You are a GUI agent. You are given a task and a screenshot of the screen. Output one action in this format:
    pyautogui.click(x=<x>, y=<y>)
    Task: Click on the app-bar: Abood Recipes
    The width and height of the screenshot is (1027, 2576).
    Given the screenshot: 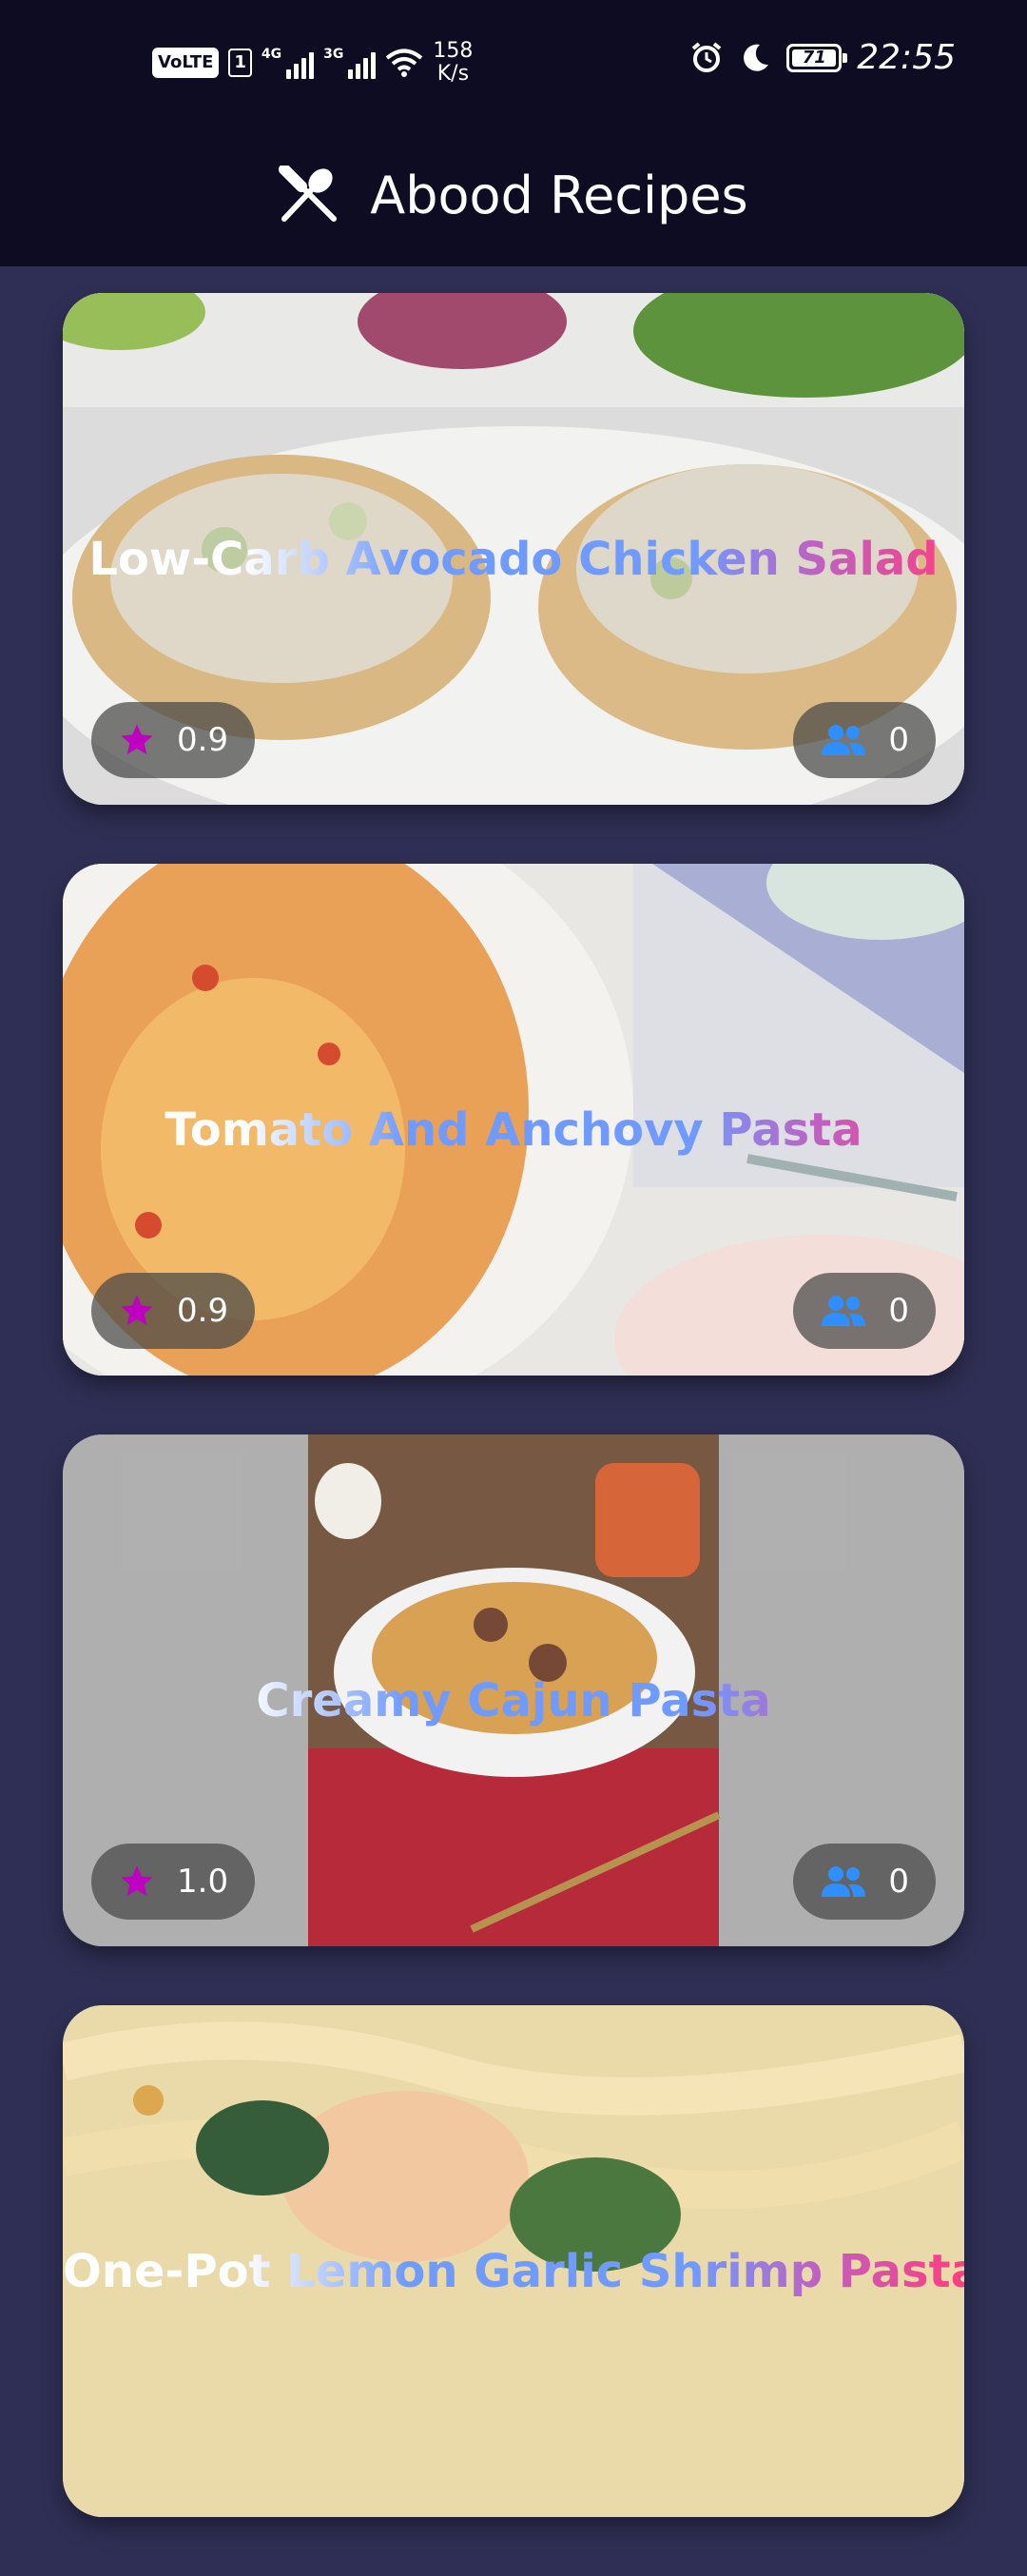 What is the action you would take?
    pyautogui.click(x=513, y=195)
    